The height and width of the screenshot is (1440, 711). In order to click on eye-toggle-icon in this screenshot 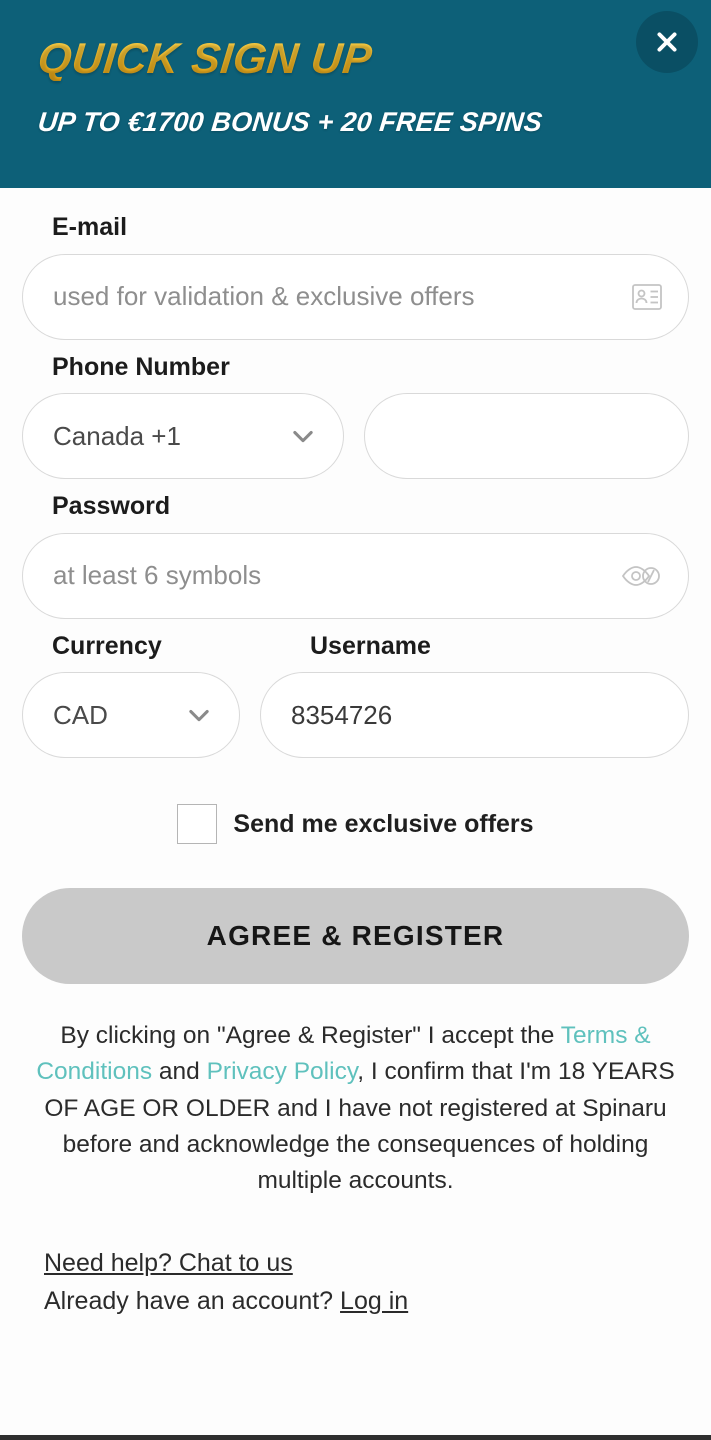, I will do `click(642, 576)`.